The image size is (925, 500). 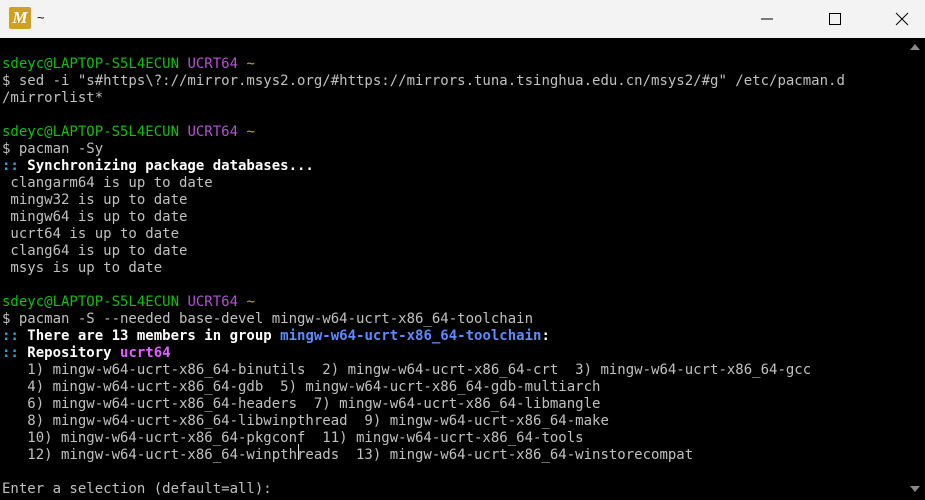 I want to click on db-status-line: mingw32 is up to date, so click(x=95, y=200).